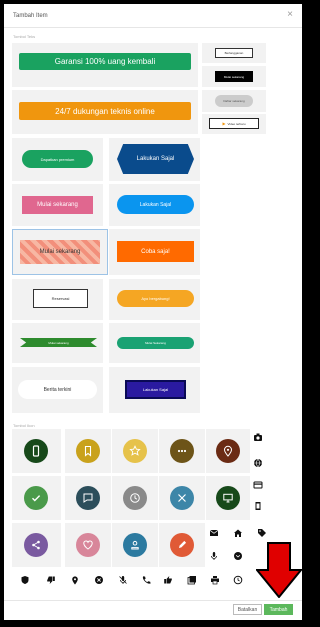 Image resolution: width=320 pixels, height=627 pixels. What do you see at coordinates (258, 506) in the screenshot?
I see `film-icon` at bounding box center [258, 506].